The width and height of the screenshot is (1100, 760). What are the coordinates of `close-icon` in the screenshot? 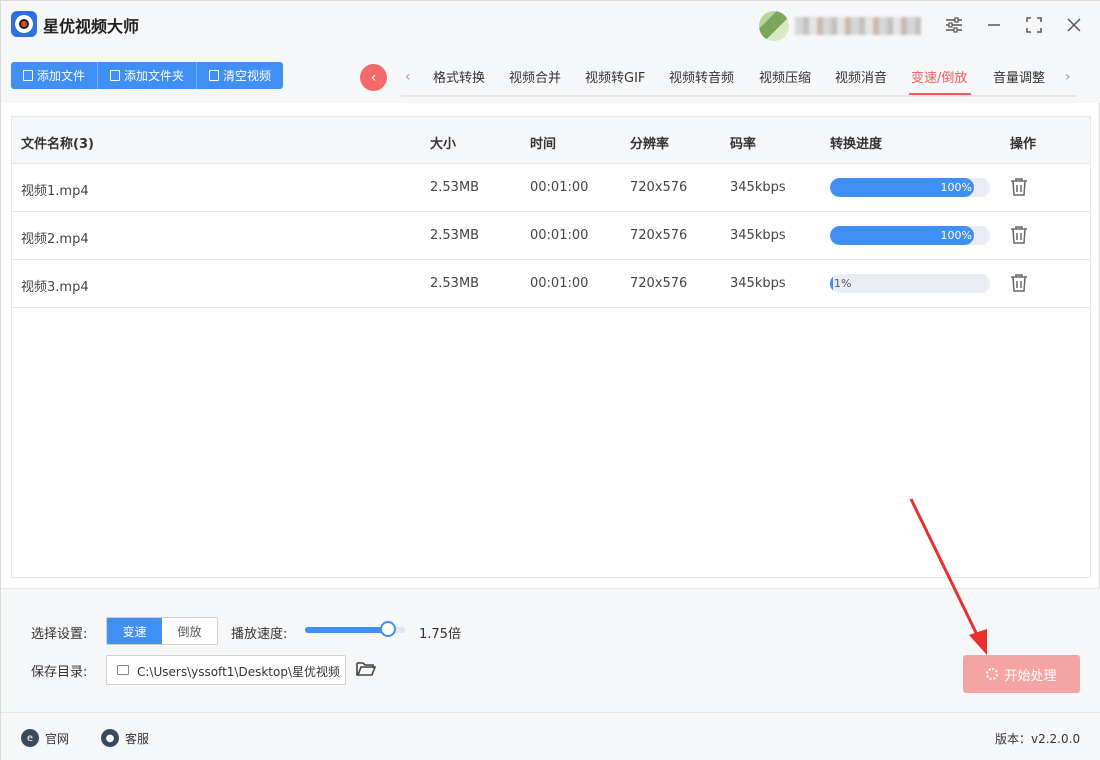 It's located at (1074, 25).